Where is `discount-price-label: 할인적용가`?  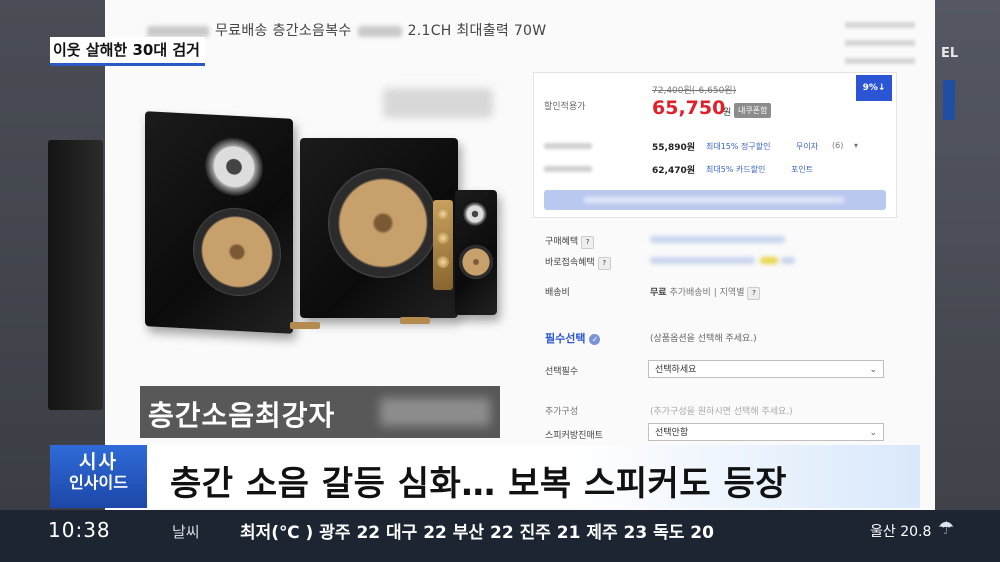 discount-price-label: 할인적용가 is located at coordinates (565, 107).